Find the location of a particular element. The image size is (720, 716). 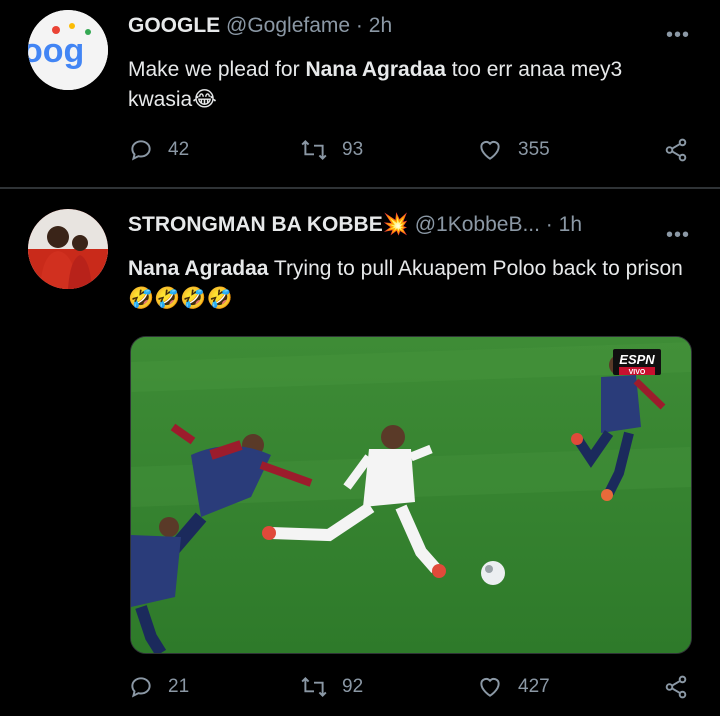

emoji: 😂 is located at coordinates (204, 99).